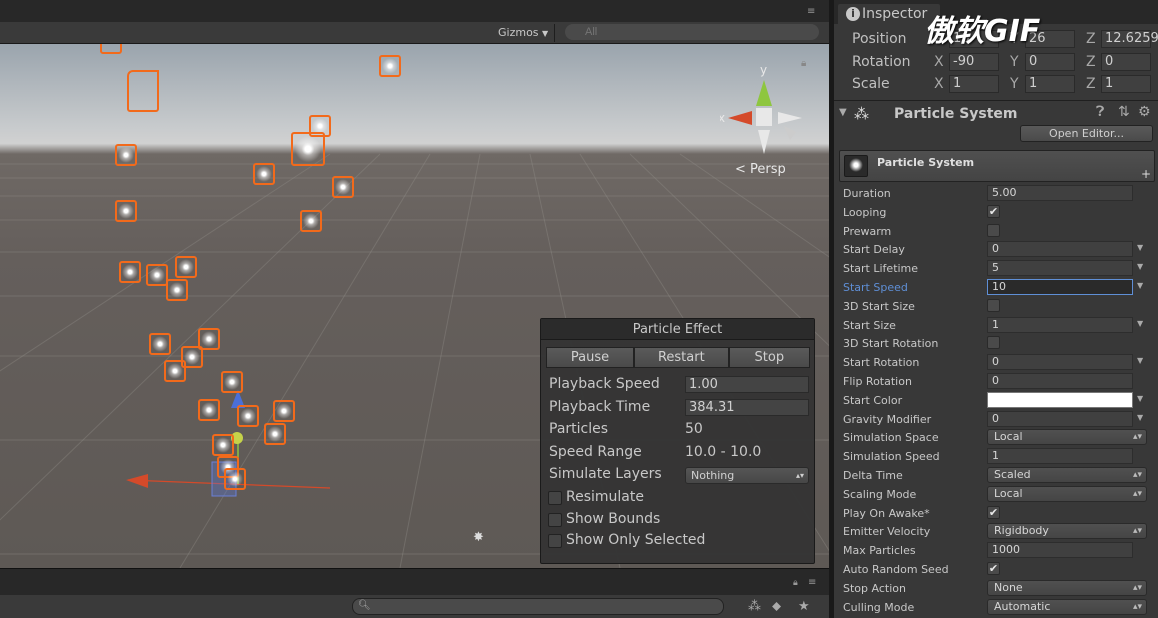 This screenshot has height=618, width=1158. Describe the element at coordinates (747, 384) in the screenshot. I see `playback-speed-field: 1.00` at that location.